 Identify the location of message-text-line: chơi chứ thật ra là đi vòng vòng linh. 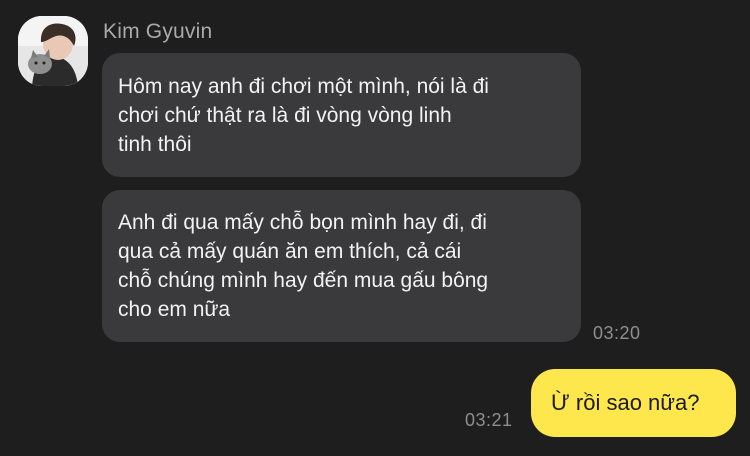
(285, 115).